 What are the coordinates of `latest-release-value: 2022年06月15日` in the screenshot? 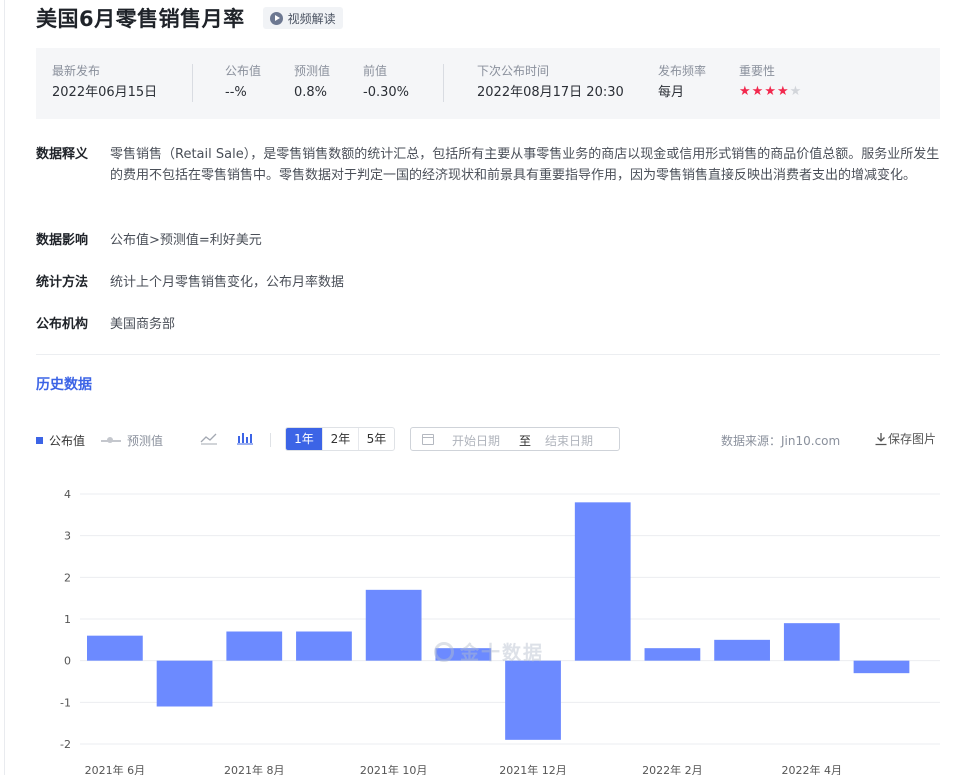 It's located at (105, 92).